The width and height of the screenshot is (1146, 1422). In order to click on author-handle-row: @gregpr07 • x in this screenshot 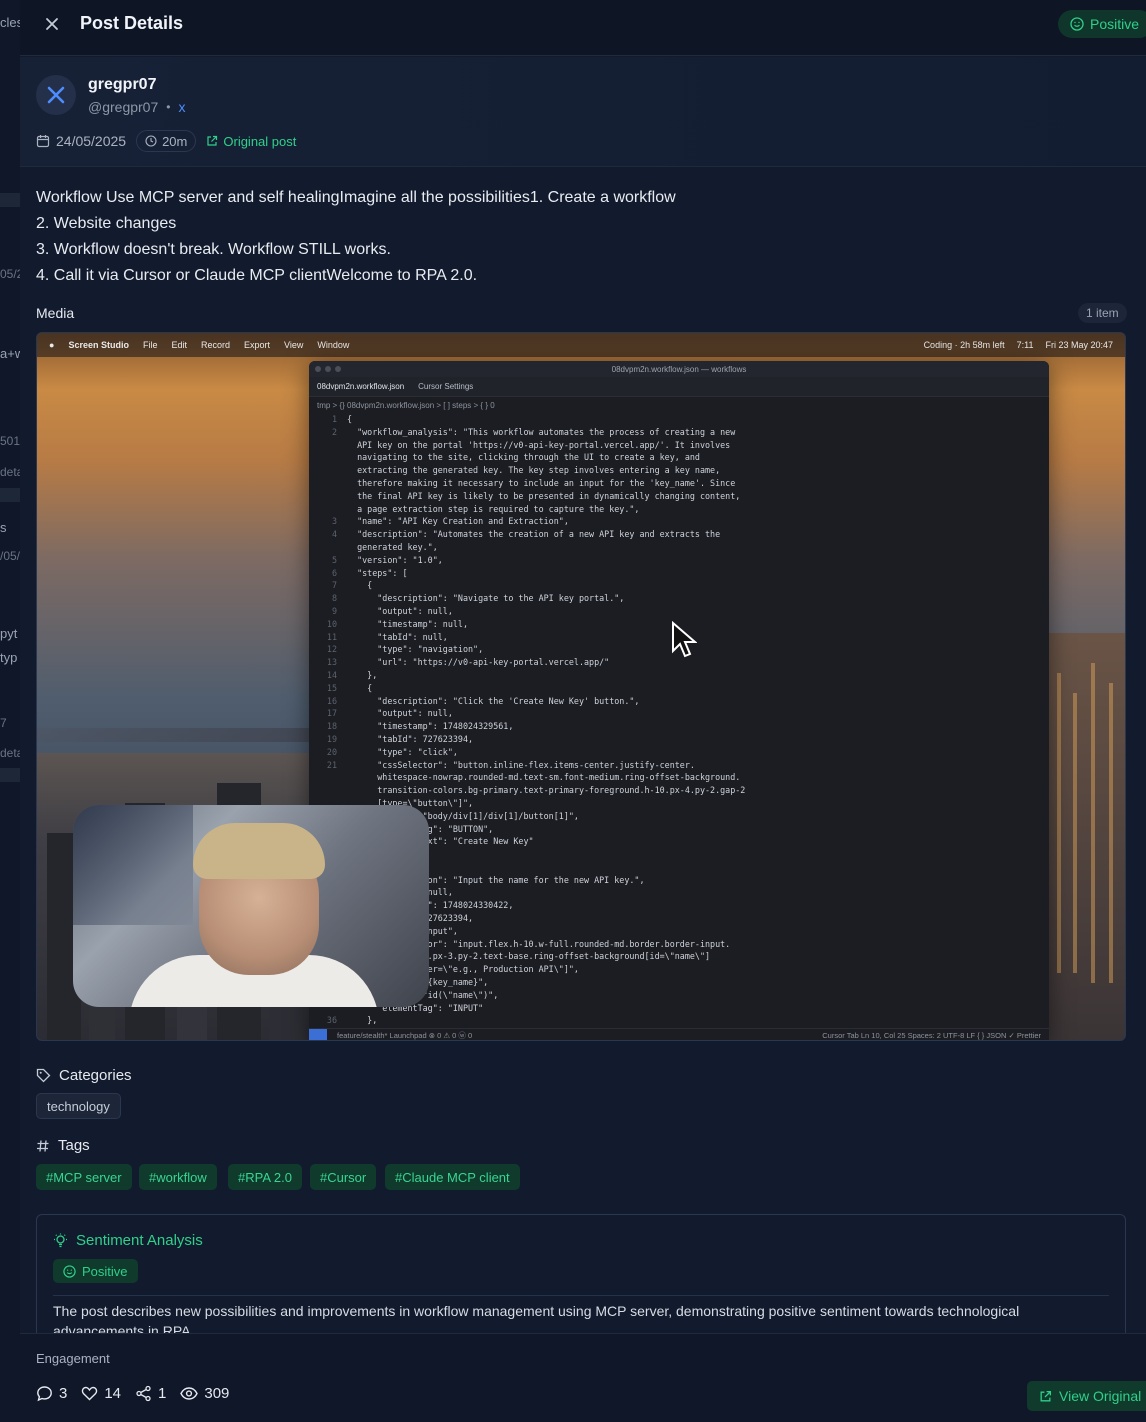, I will do `click(136, 107)`.